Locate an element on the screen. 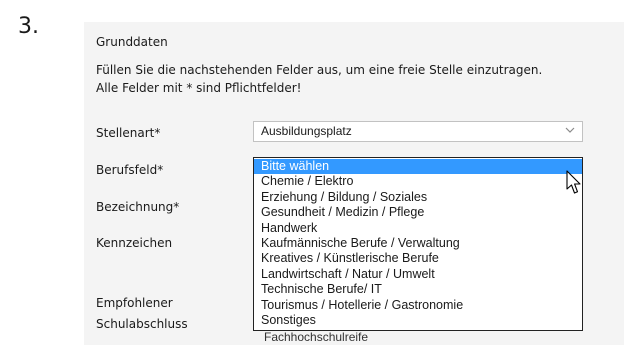 The height and width of the screenshot is (345, 643). berufsfeld-option: Bitte wählen is located at coordinates (418, 167).